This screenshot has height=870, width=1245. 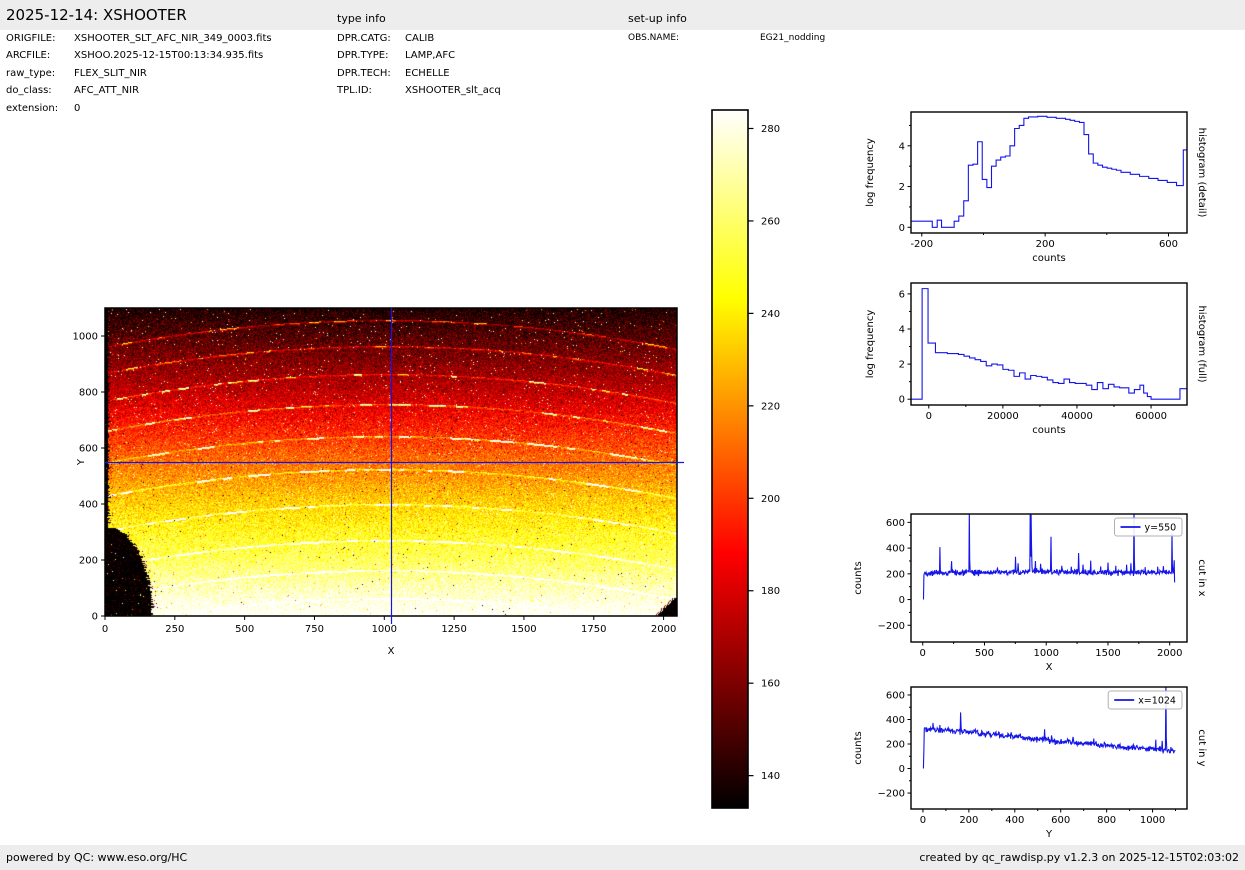 I want to click on axis-text: 60000, so click(x=1151, y=416).